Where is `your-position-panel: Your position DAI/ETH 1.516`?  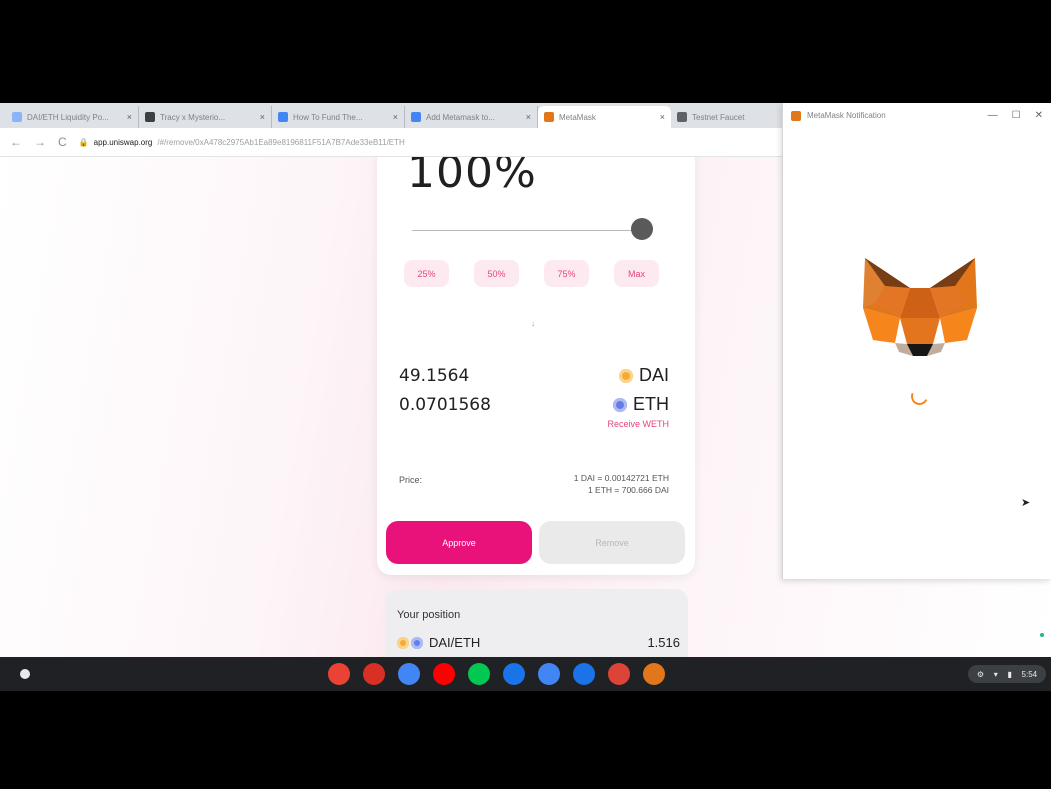
your-position-panel: Your position DAI/ETH 1.516 is located at coordinates (536, 623).